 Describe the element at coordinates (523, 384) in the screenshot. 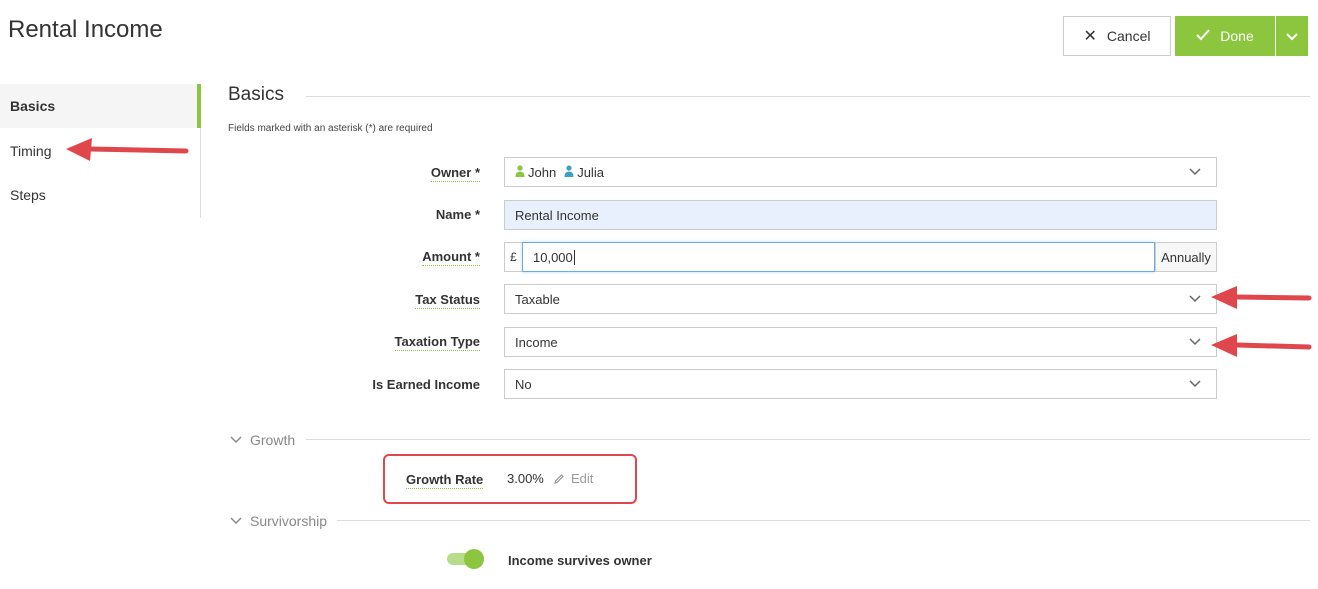

I see `is-earned-income-value: No` at that location.